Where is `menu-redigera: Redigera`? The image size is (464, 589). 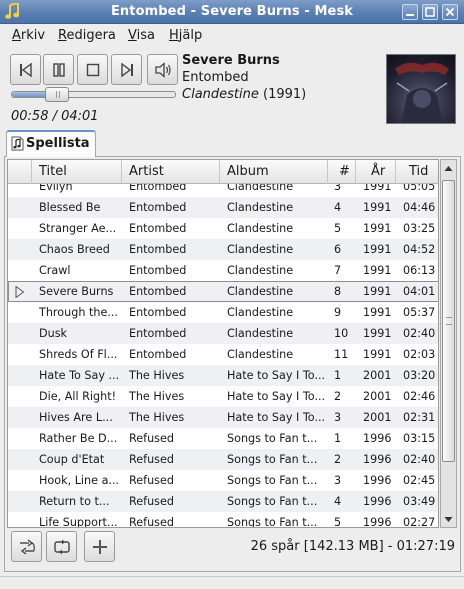
menu-redigera: Redigera is located at coordinates (87, 35).